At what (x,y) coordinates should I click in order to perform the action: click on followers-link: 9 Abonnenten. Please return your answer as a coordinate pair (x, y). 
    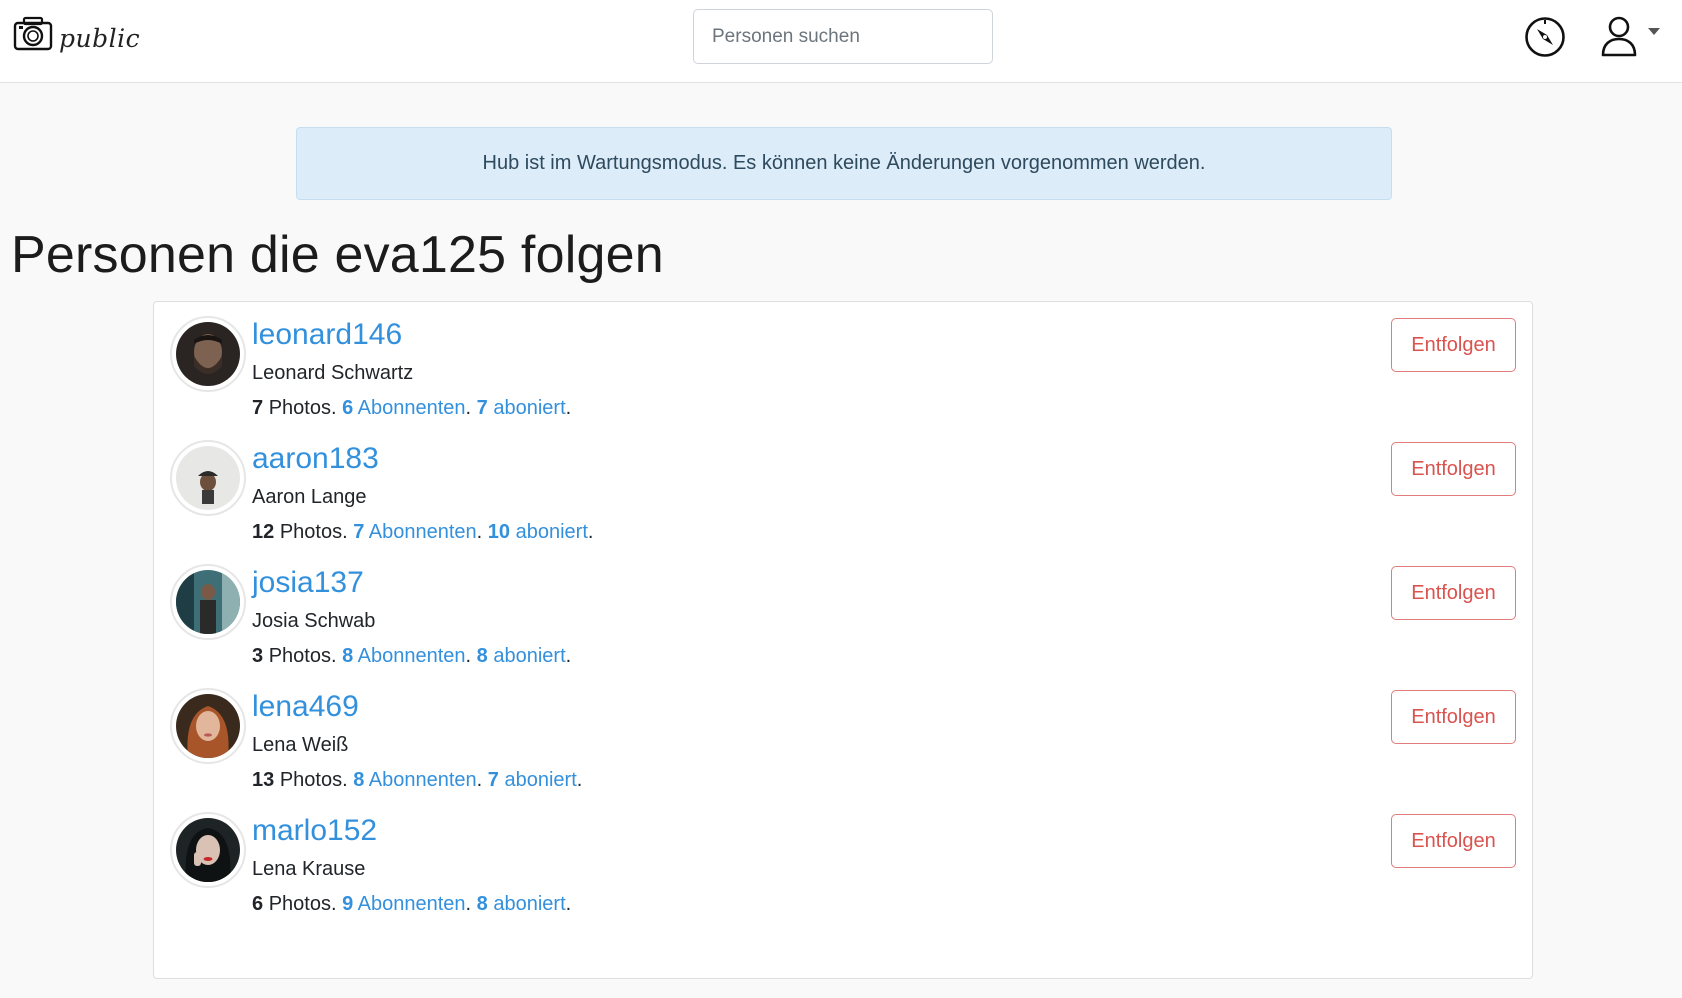
    Looking at the image, I should click on (403, 904).